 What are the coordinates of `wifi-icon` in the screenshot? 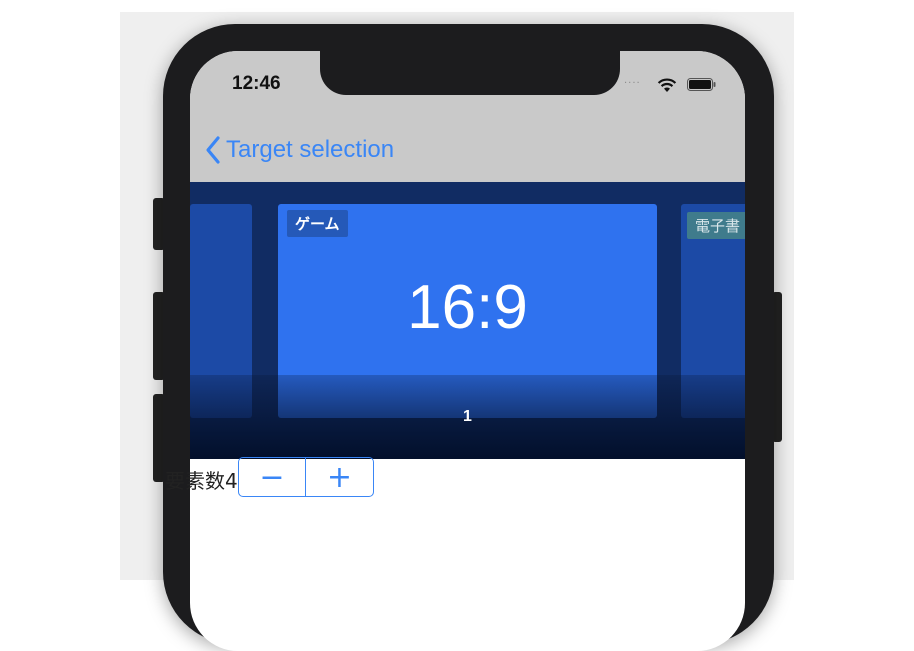 It's located at (667, 85).